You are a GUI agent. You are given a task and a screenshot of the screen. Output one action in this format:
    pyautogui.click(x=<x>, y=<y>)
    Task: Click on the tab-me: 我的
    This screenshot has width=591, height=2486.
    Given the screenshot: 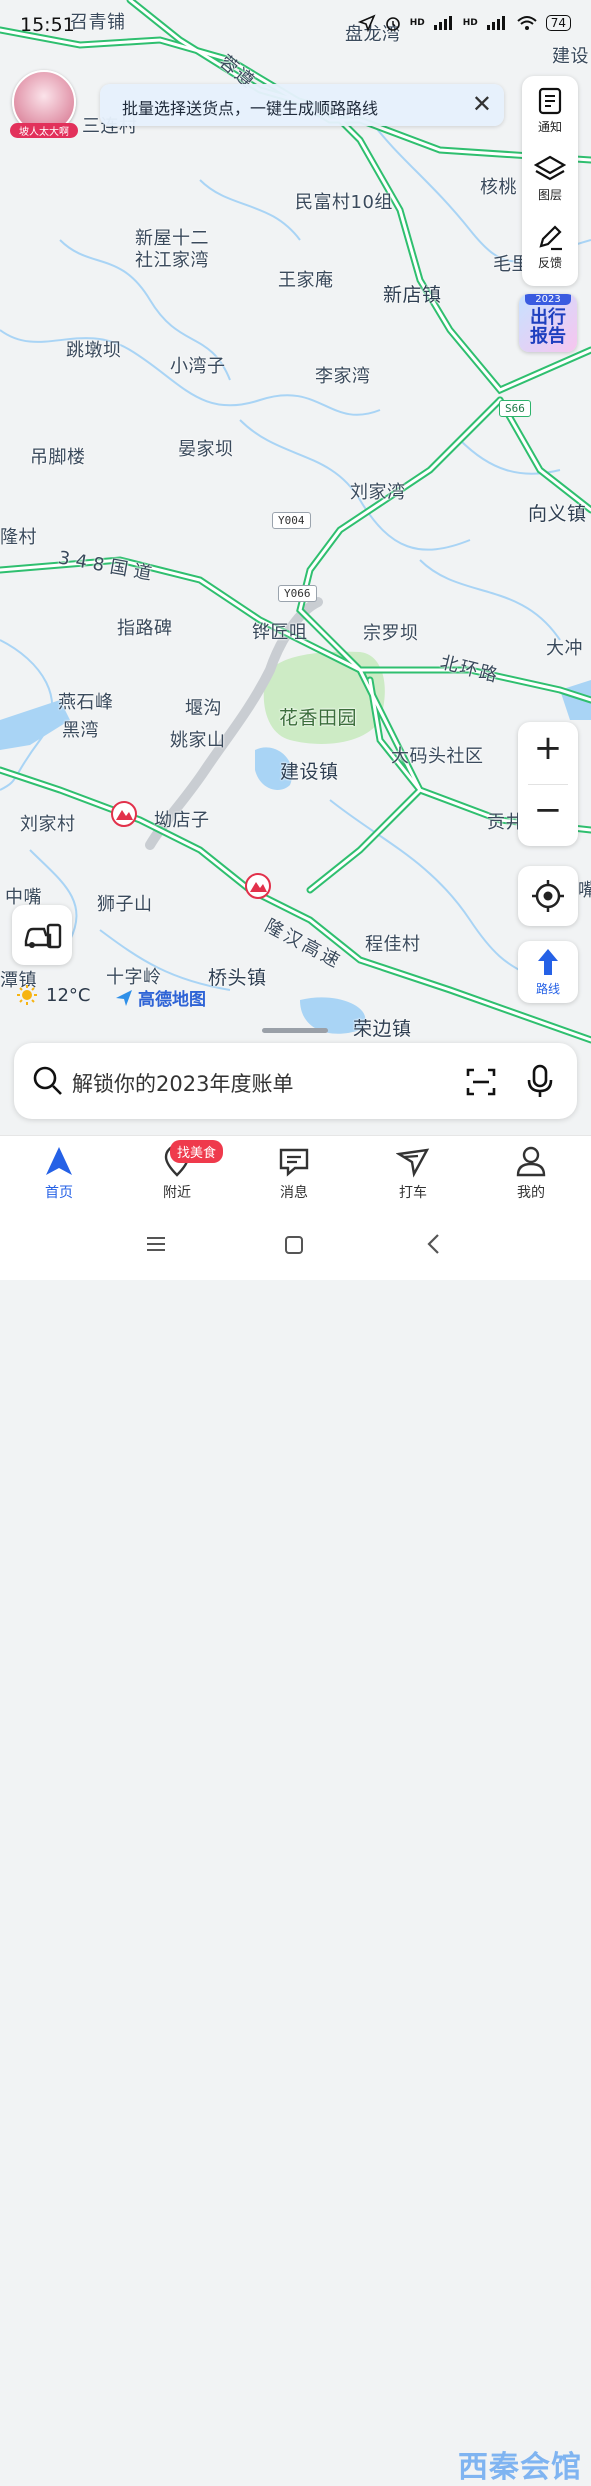 What is the action you would take?
    pyautogui.click(x=531, y=1173)
    